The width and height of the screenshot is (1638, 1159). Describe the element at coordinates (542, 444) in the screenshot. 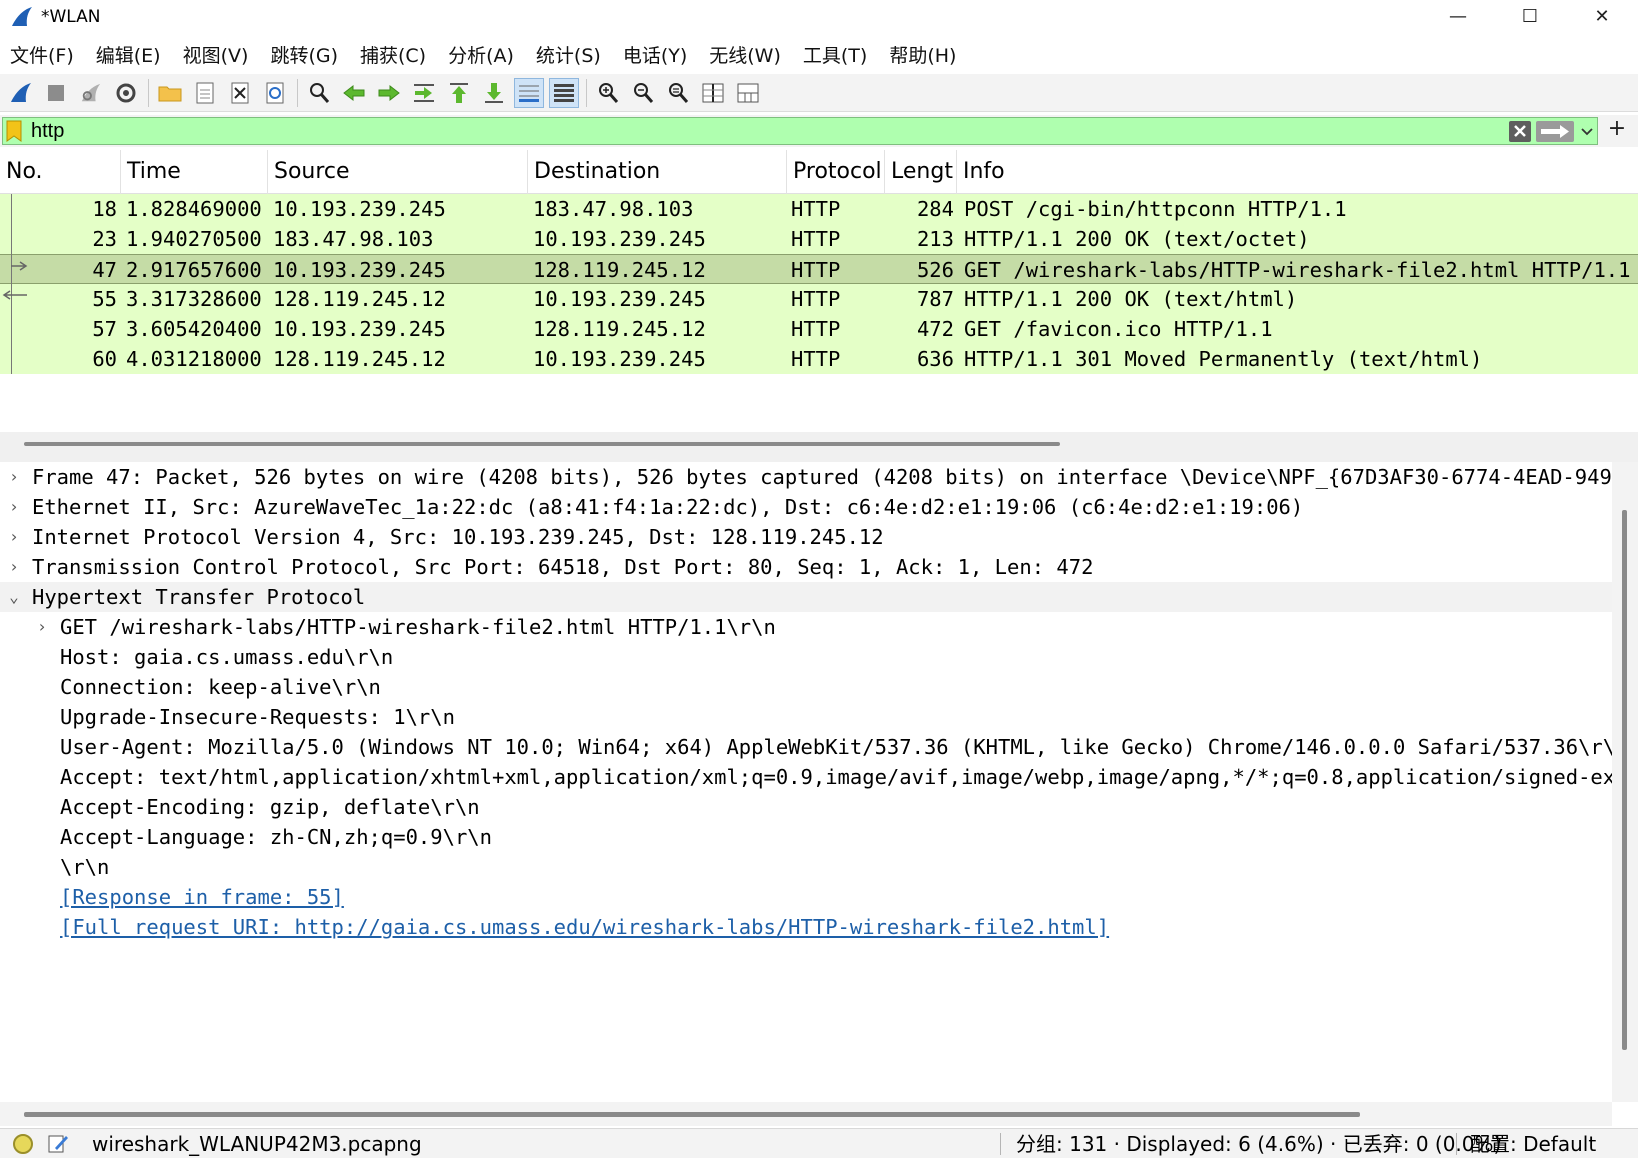

I see `splitter-scroll-thumb` at that location.